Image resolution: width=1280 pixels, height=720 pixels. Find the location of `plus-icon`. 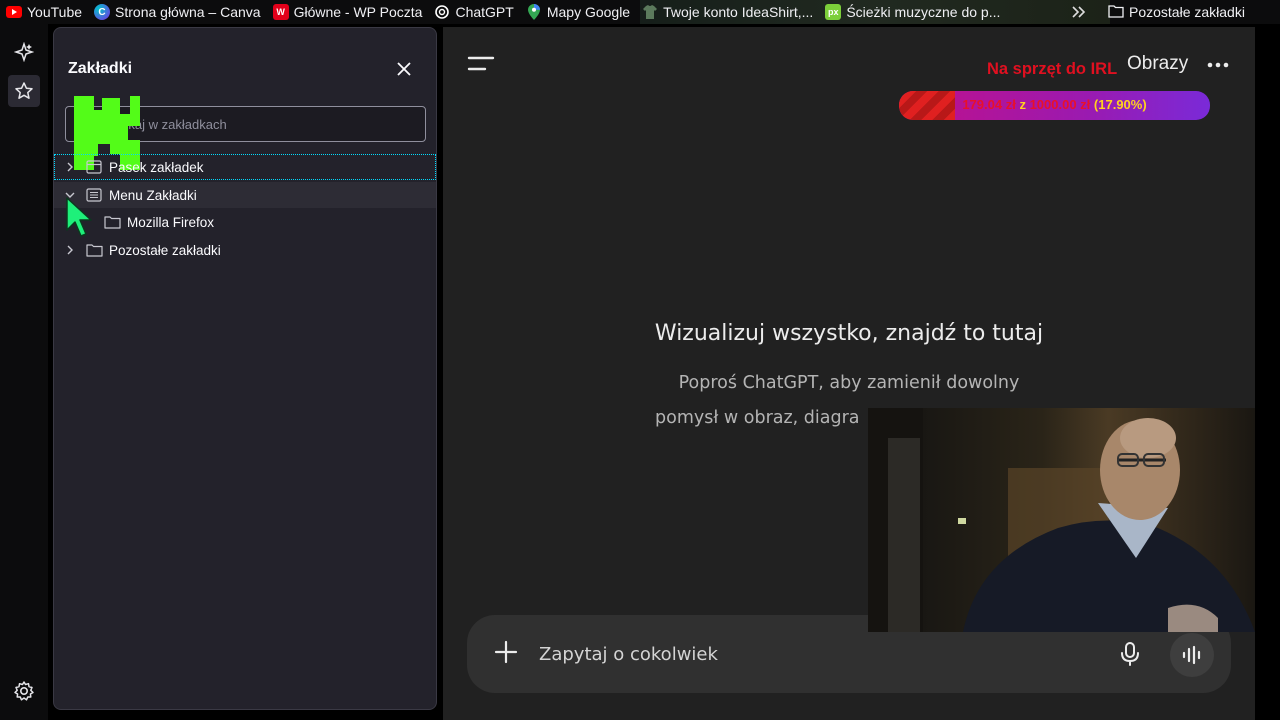

plus-icon is located at coordinates (506, 652).